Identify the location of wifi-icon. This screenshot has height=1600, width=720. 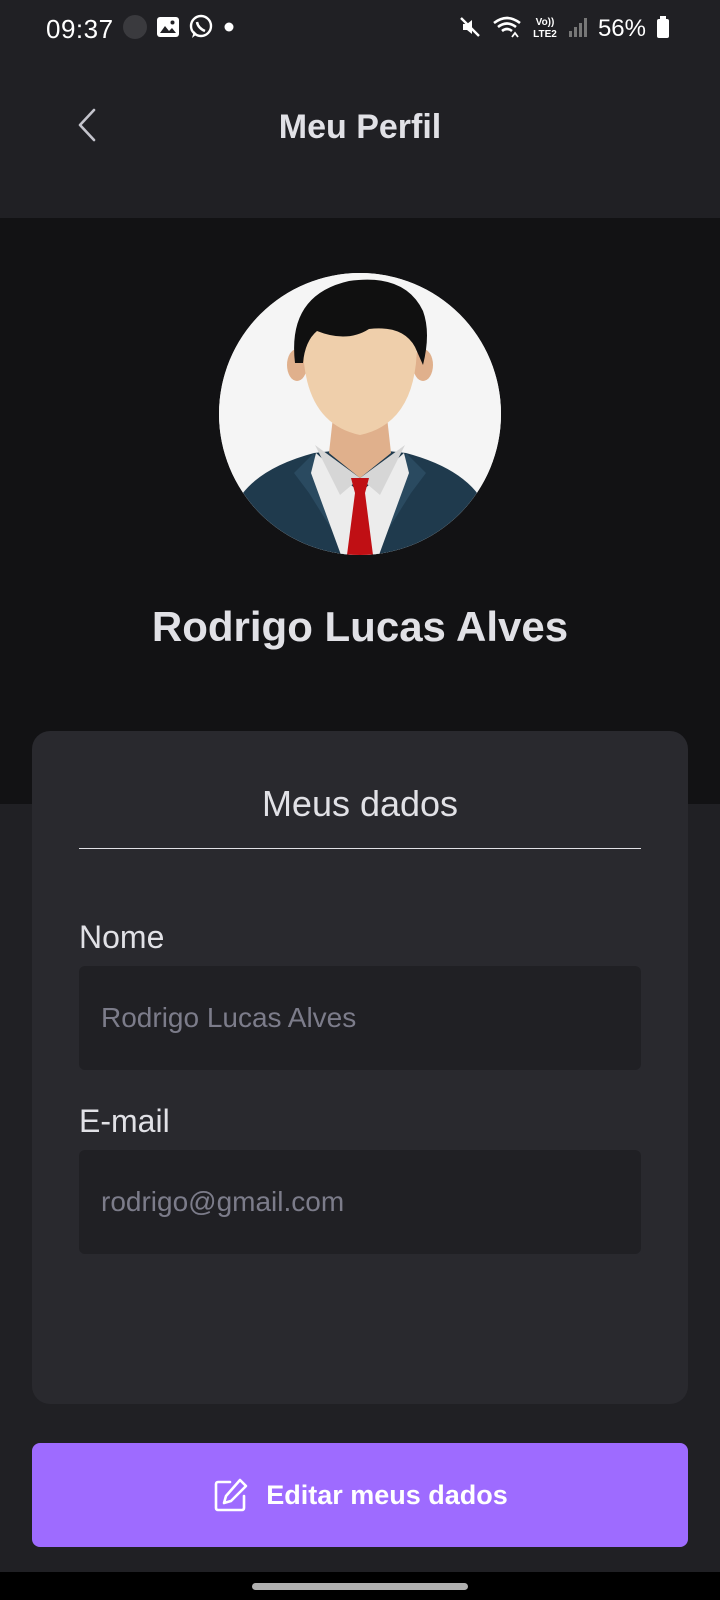
(507, 29).